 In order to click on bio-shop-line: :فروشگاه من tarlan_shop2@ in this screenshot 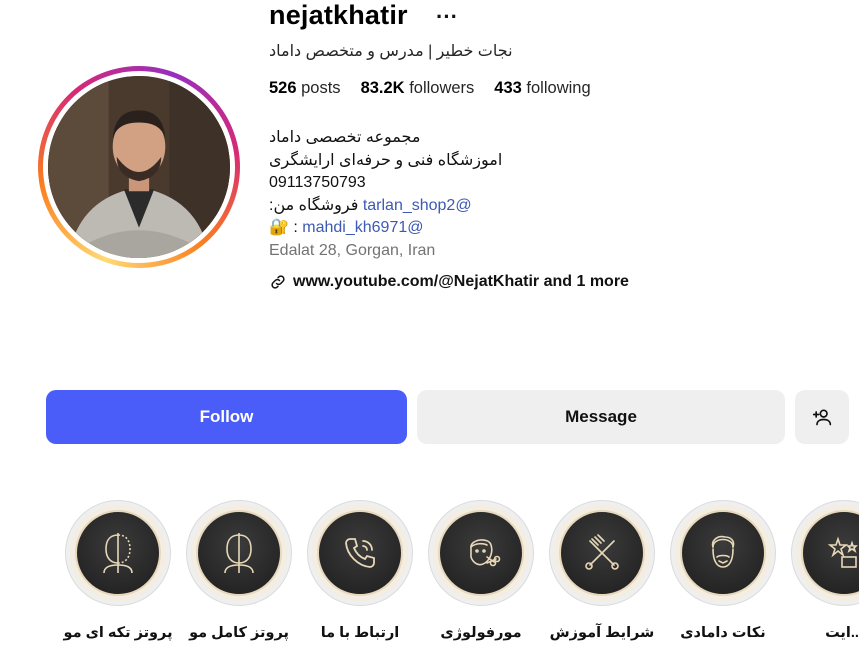, I will do `click(385, 206)`.